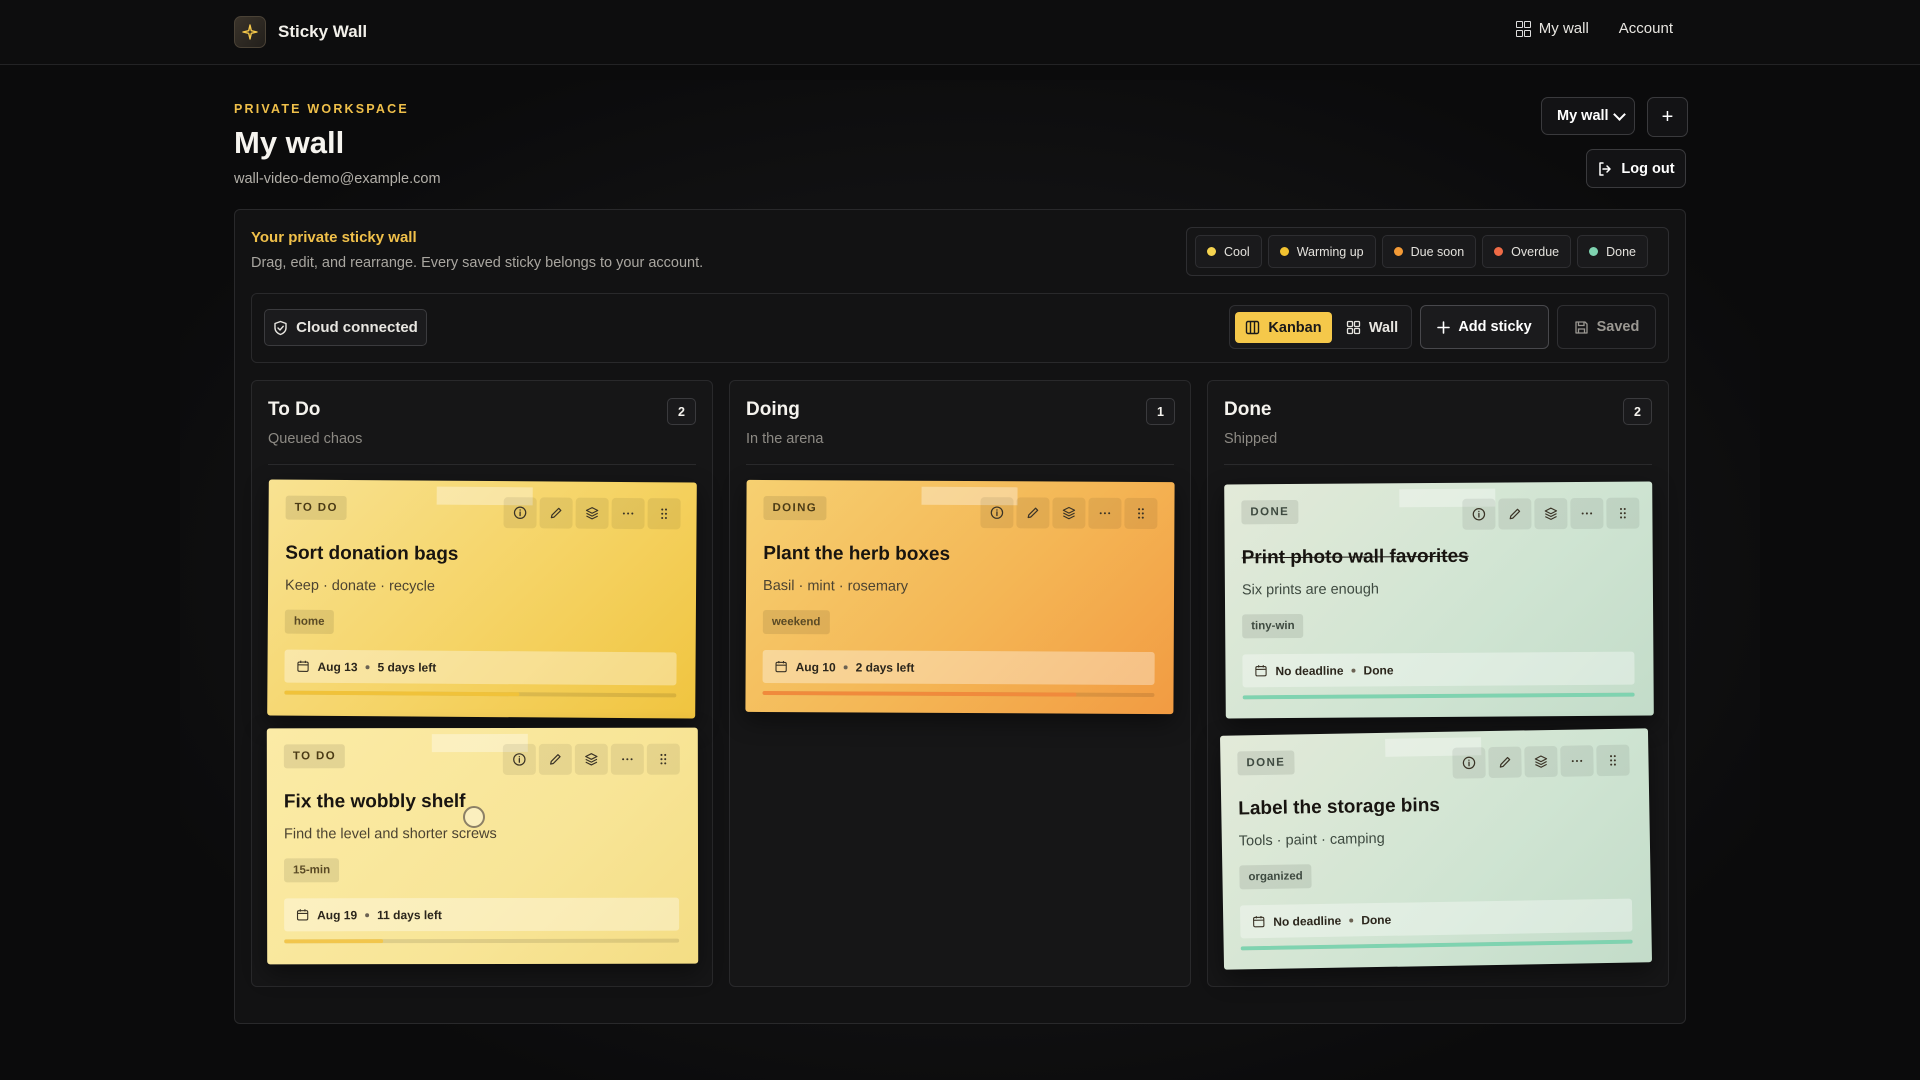  Describe the element at coordinates (474, 817) in the screenshot. I see `mouse-cursor` at that location.